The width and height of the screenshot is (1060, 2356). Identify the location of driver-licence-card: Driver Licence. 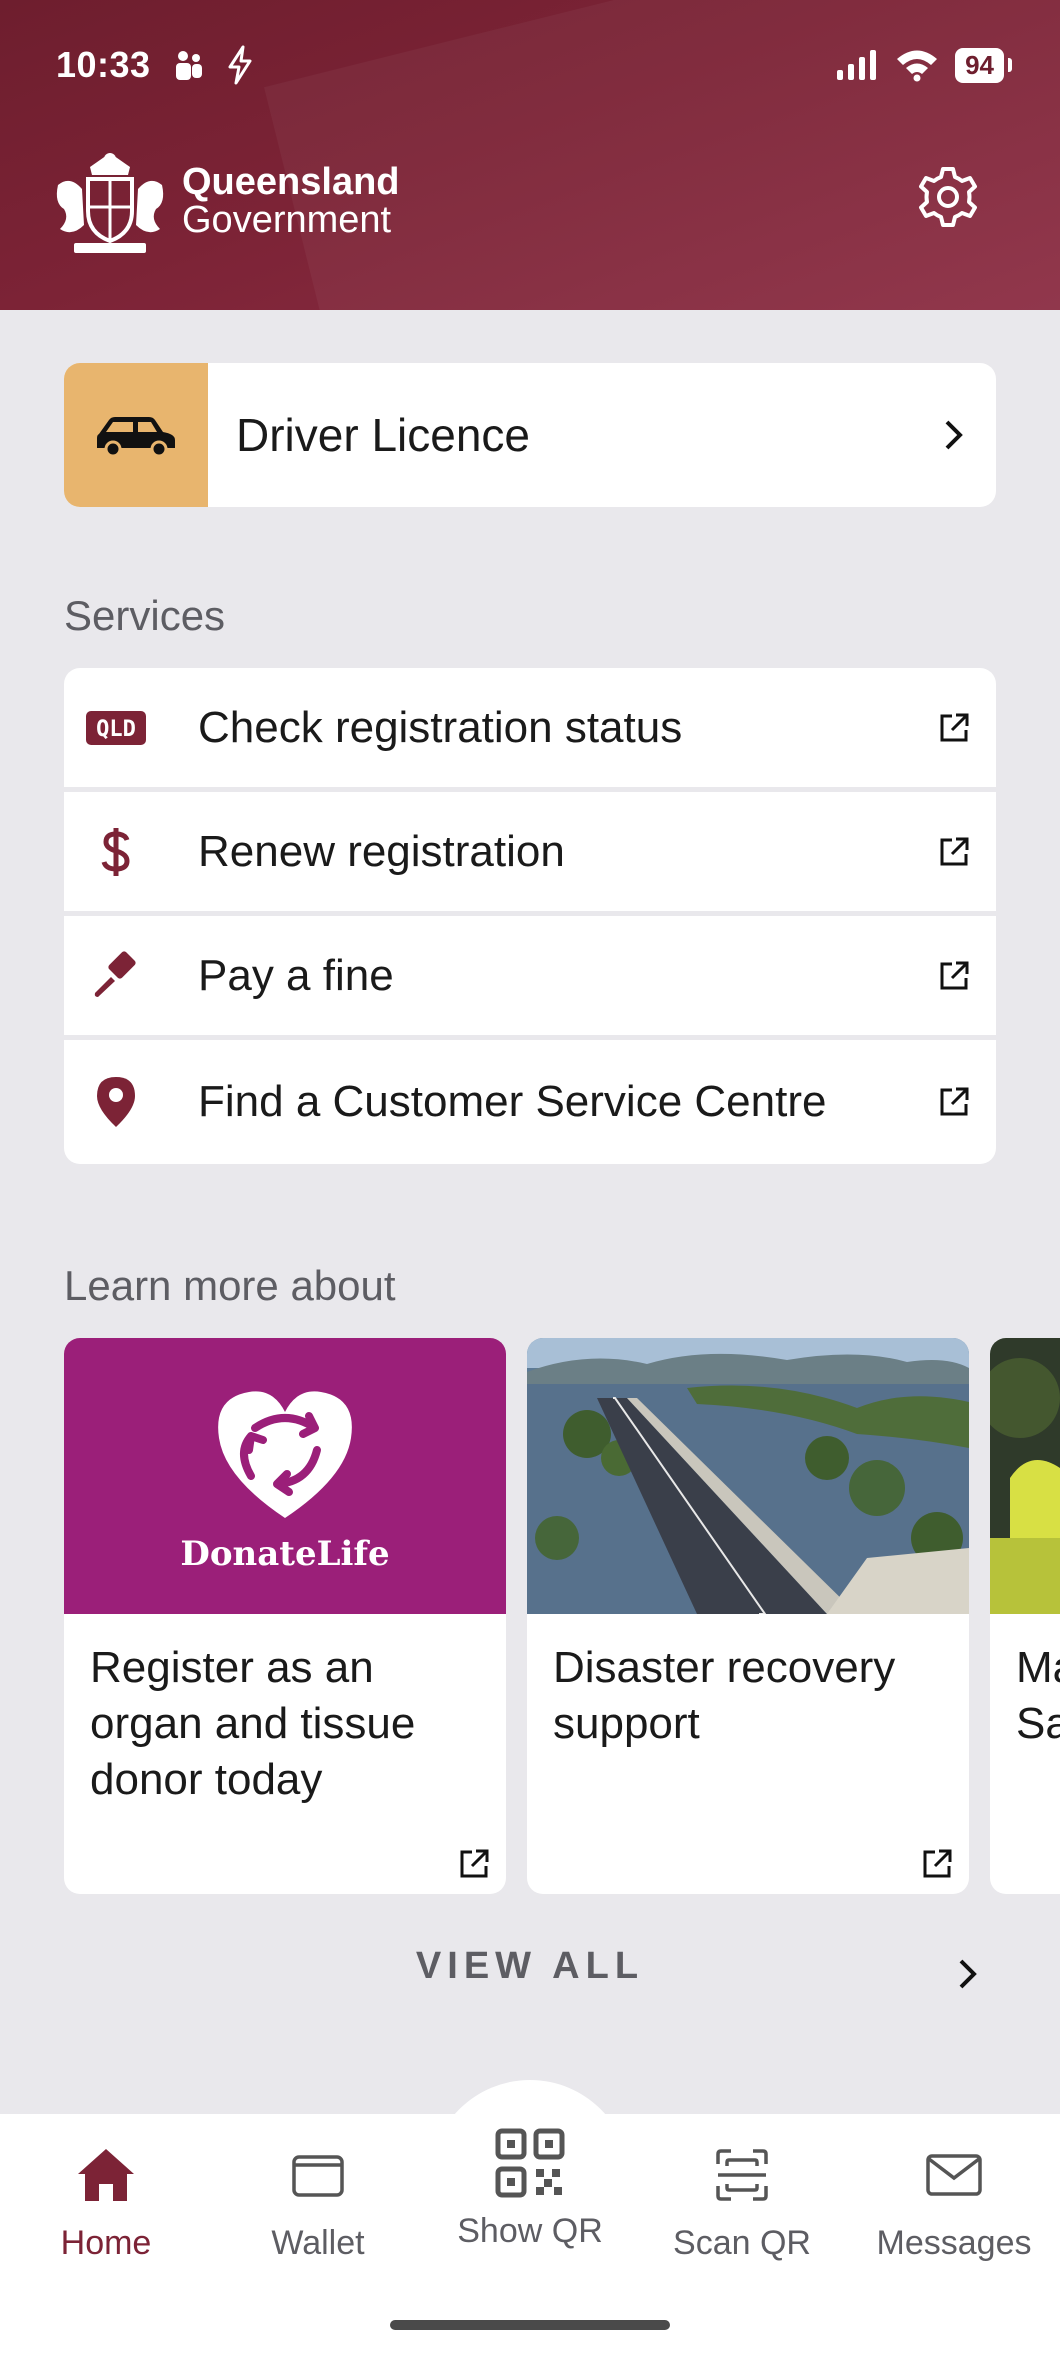
(530, 435).